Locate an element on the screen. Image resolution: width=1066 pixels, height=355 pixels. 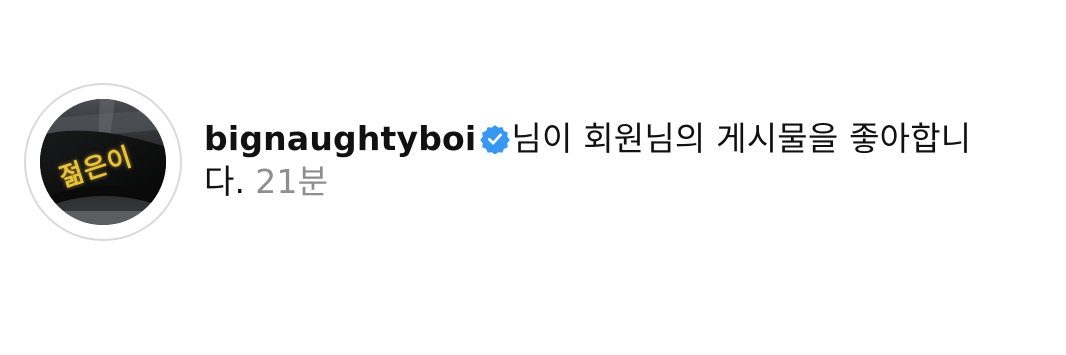
avatar: 젊은이 is located at coordinates (103, 162).